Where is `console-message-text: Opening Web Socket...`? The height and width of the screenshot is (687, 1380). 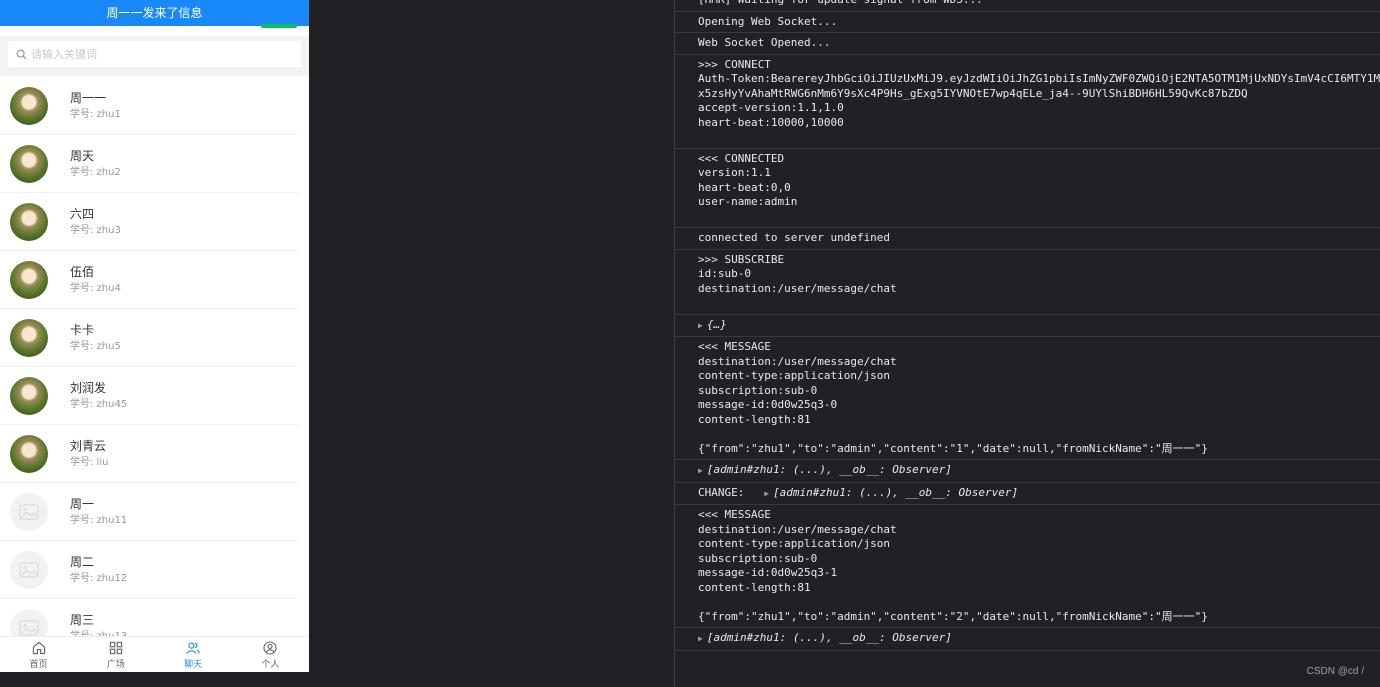 console-message-text: Opening Web Socket... is located at coordinates (768, 21).